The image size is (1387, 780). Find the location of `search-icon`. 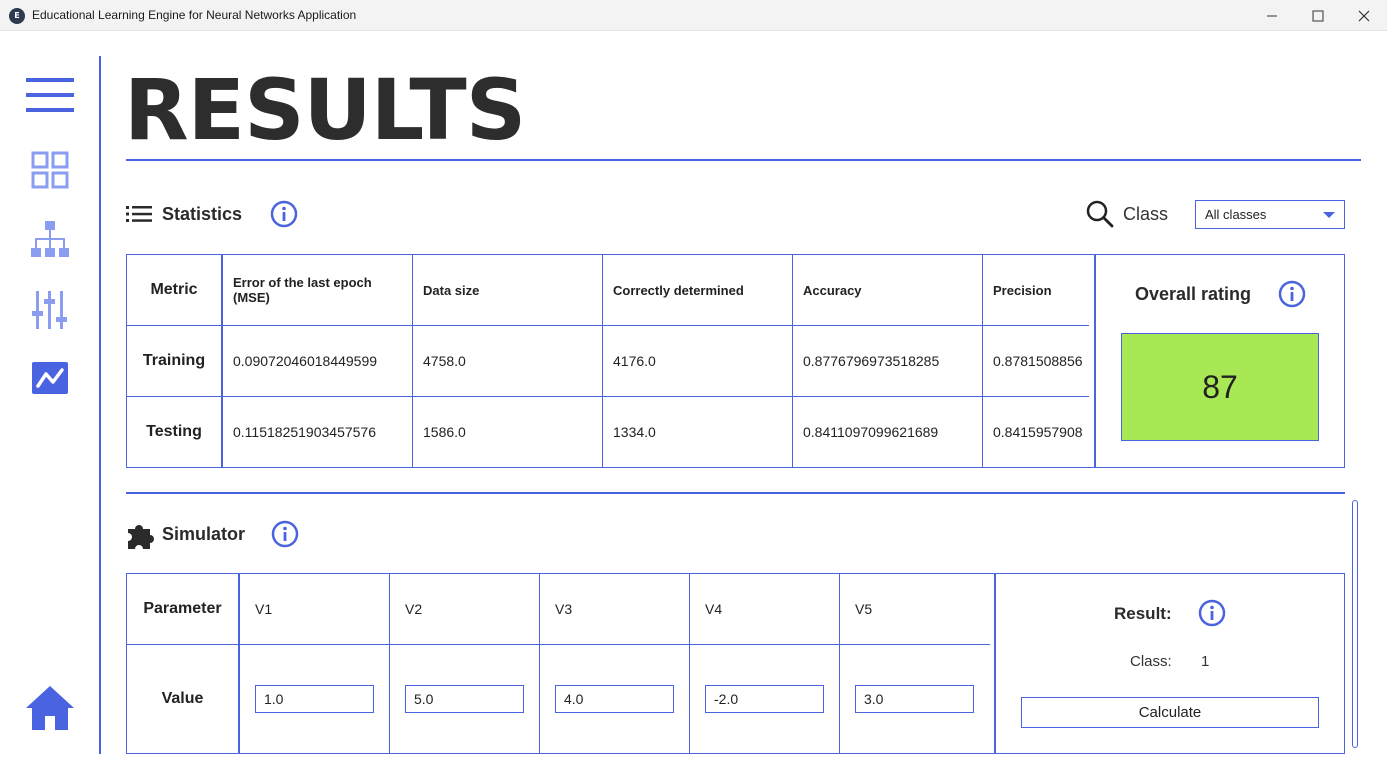

search-icon is located at coordinates (1100, 214).